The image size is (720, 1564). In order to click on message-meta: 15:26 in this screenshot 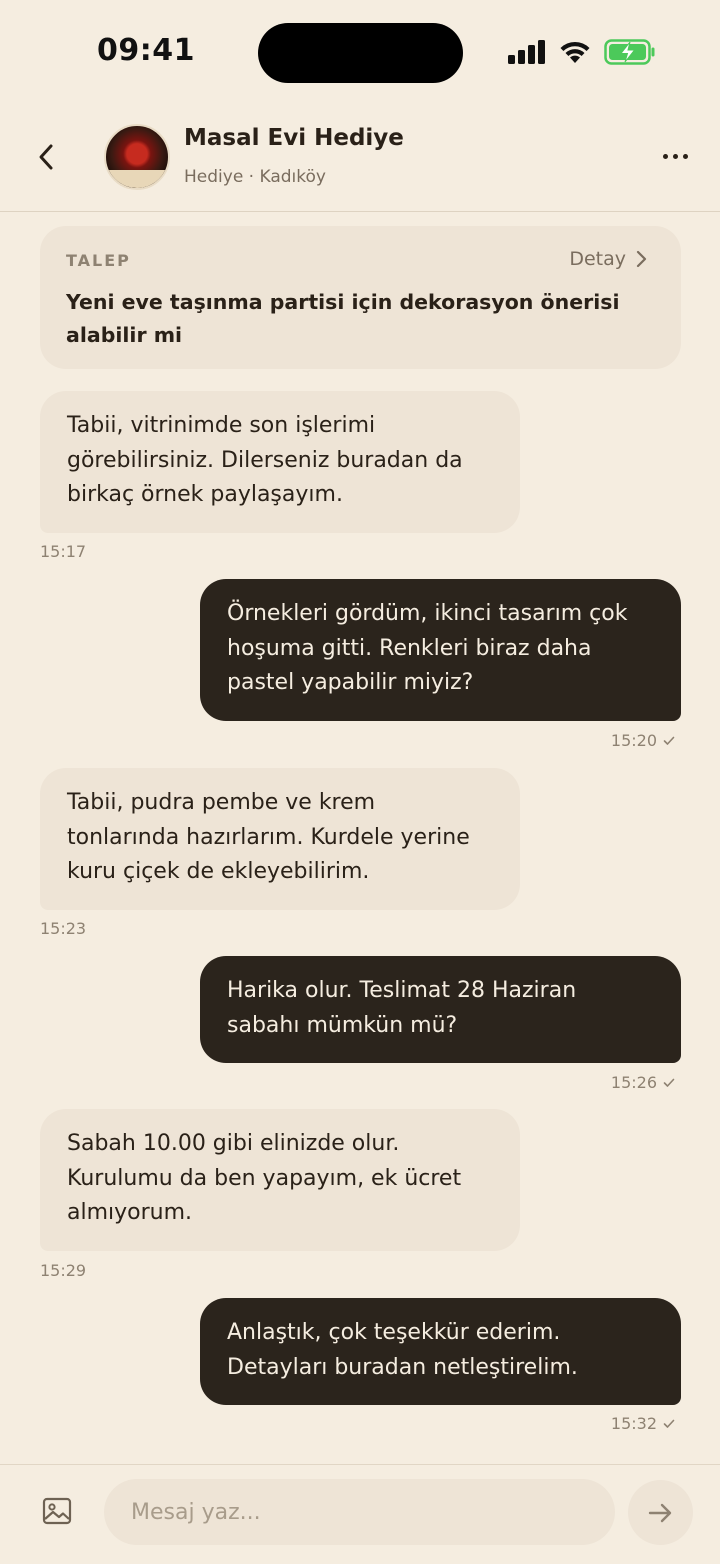, I will do `click(643, 1082)`.